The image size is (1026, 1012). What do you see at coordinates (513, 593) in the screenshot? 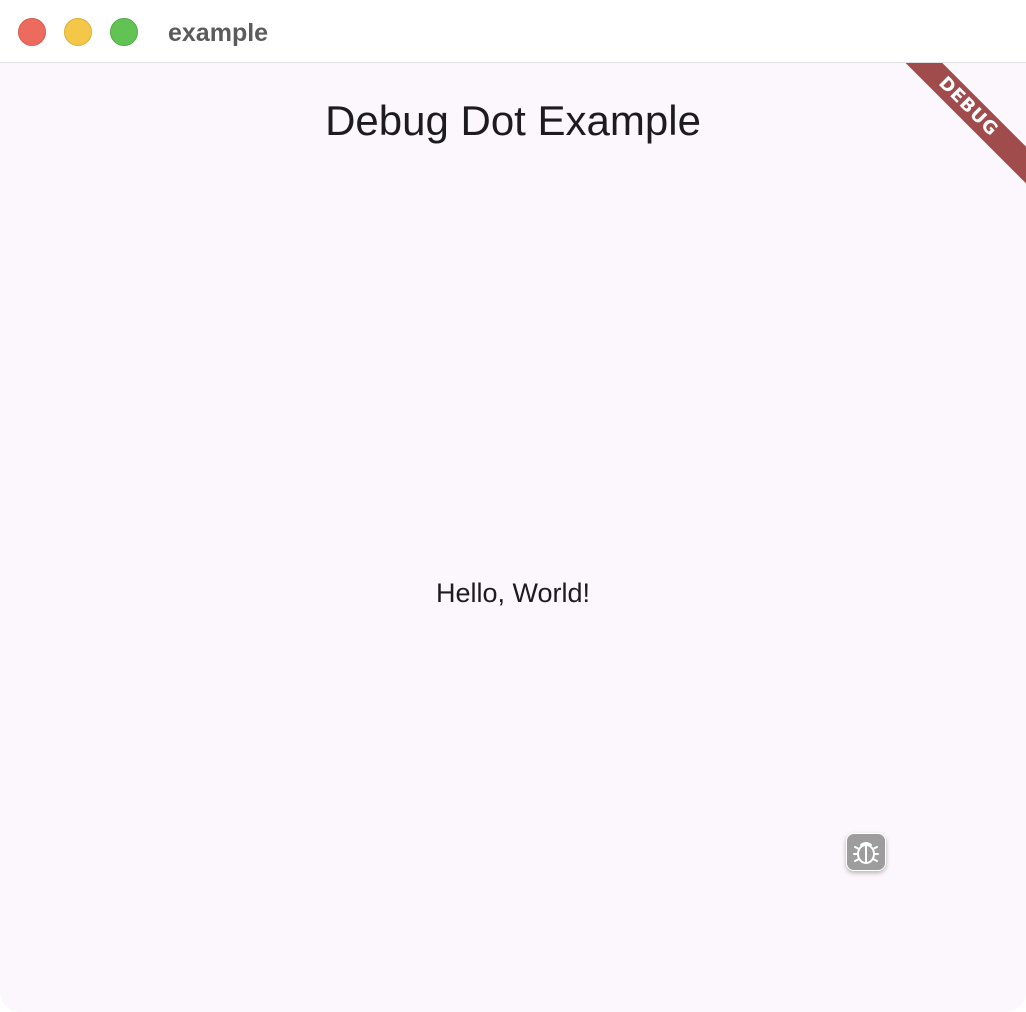
I see `hello-text: Hello, World!` at bounding box center [513, 593].